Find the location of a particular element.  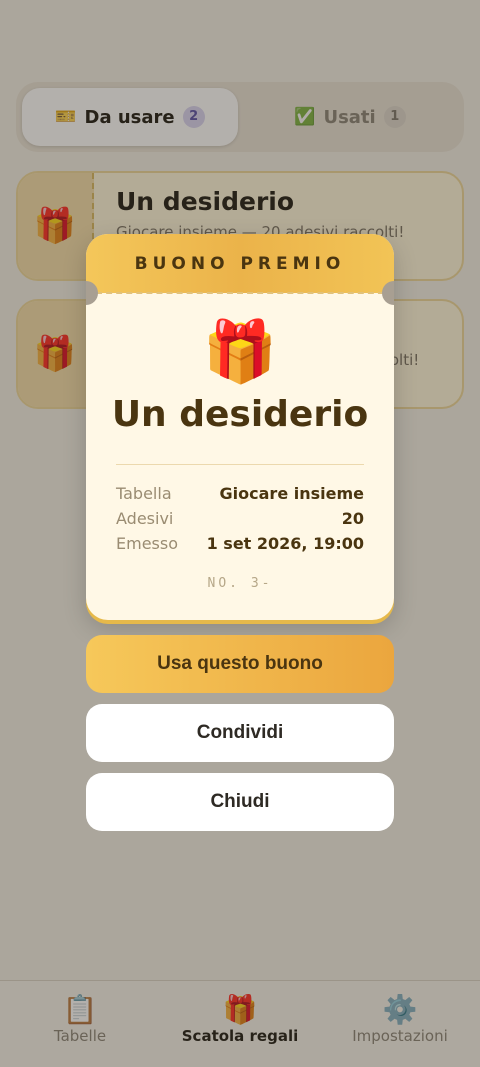

info-value: Giocare insieme is located at coordinates (291, 493).